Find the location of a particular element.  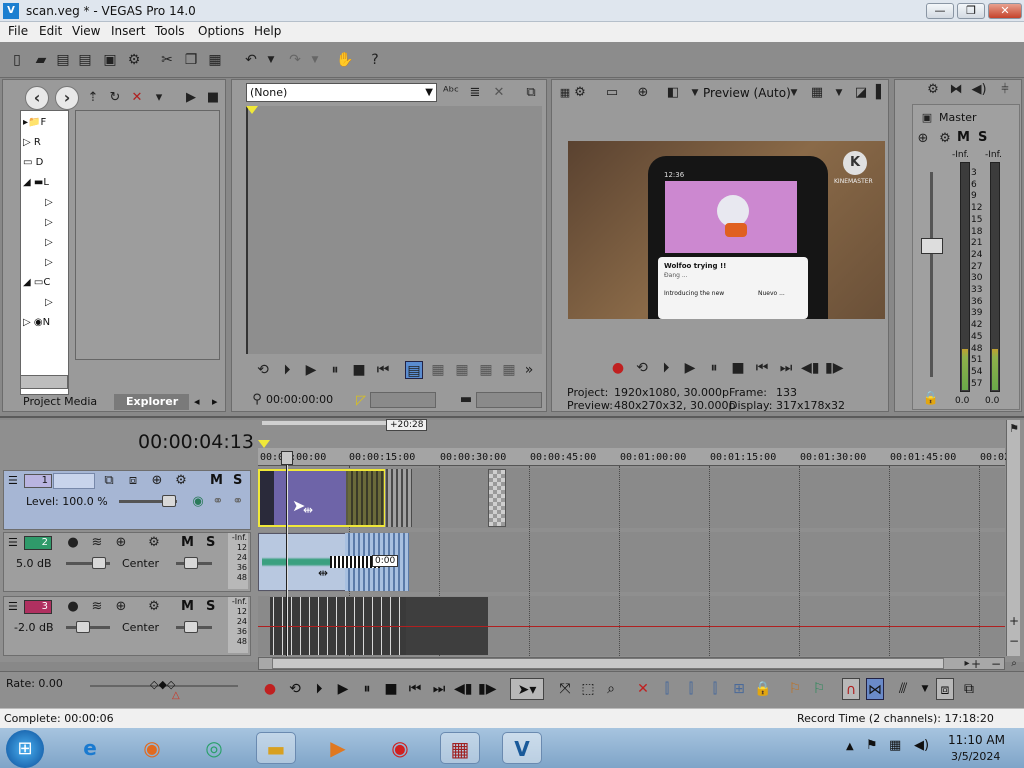

video-clip-small is located at coordinates (497, 498).